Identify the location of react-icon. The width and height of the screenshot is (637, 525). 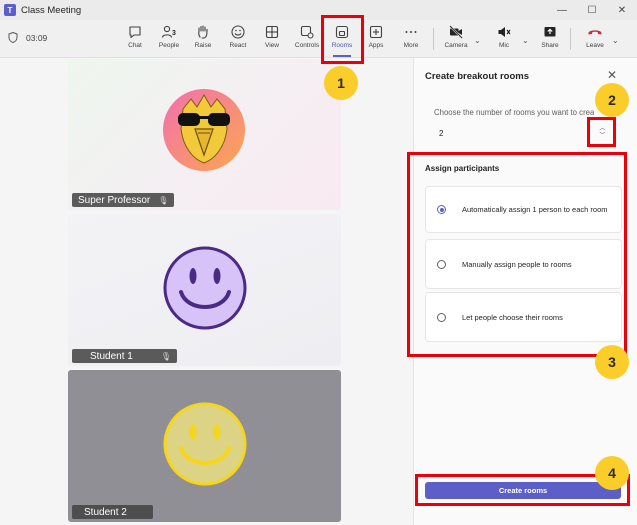
(238, 32).